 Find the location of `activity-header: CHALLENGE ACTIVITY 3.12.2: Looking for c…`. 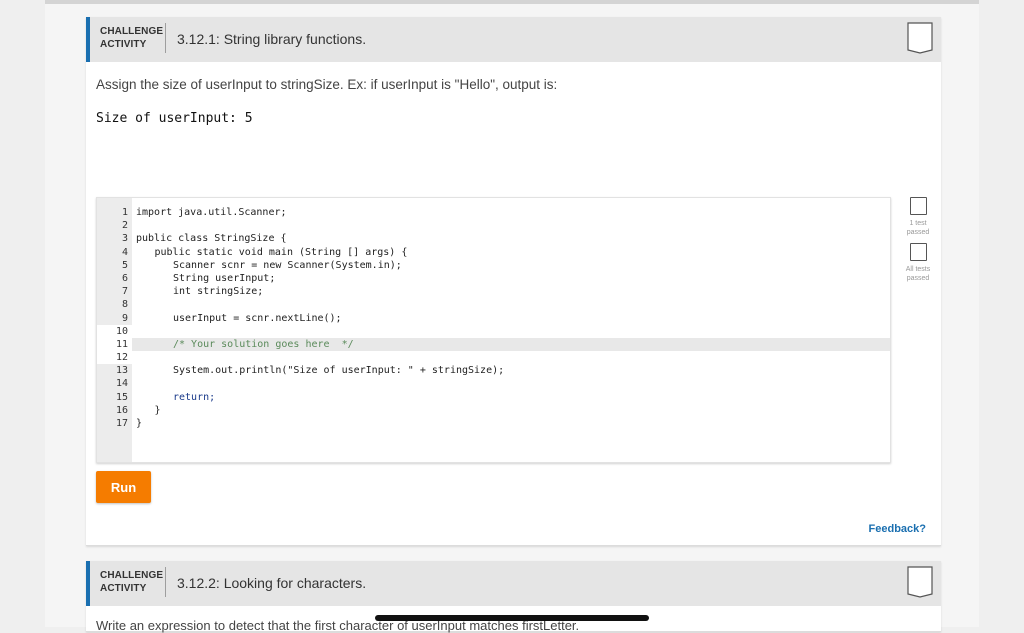

activity-header: CHALLENGE ACTIVITY 3.12.2: Looking for c… is located at coordinates (513, 583).